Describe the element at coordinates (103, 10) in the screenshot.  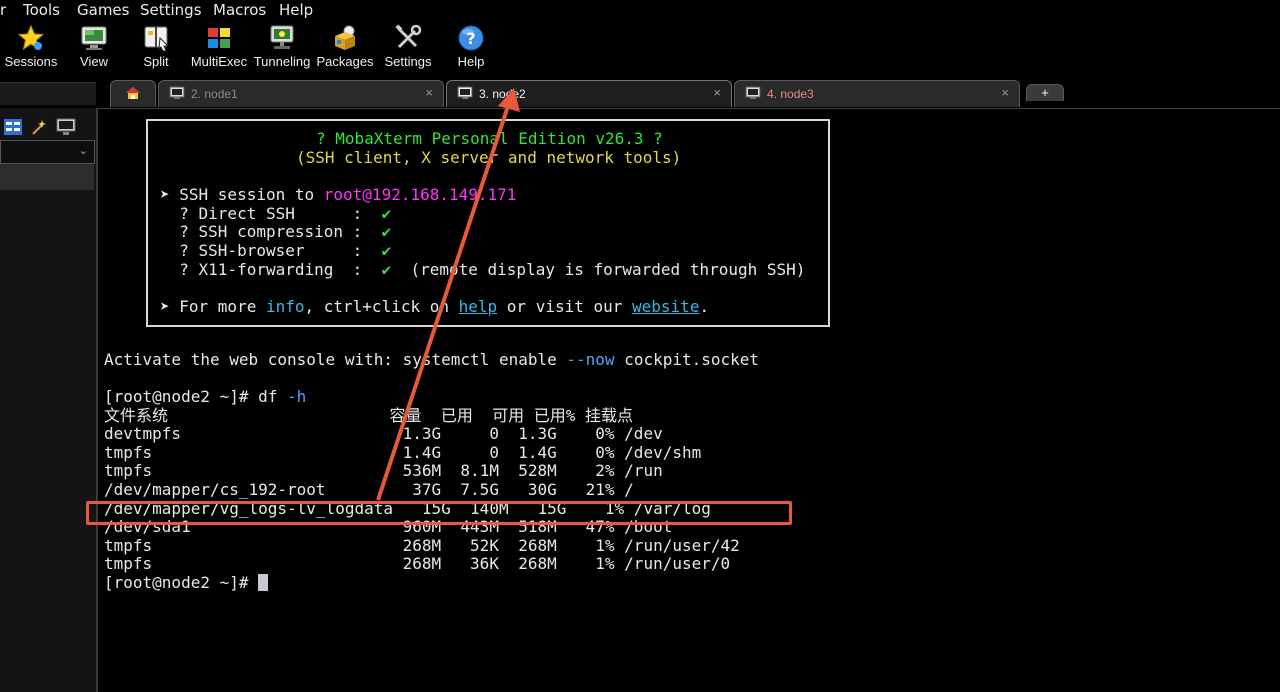
I see `menu-games: Games` at that location.